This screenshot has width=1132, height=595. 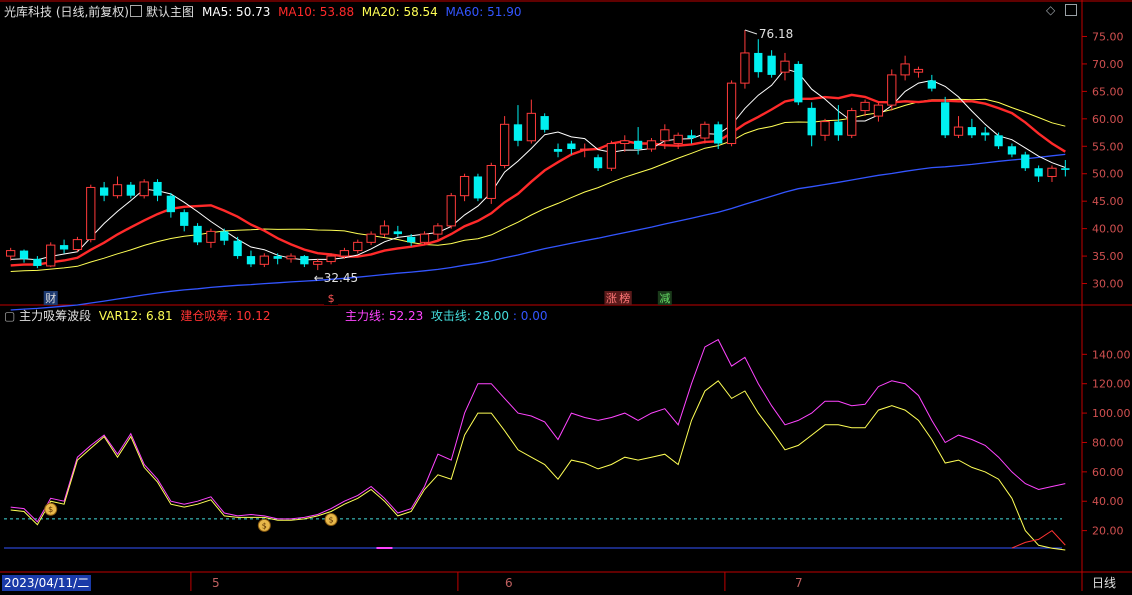 I want to click on indicator-box-icon: ▢, so click(x=9, y=316).